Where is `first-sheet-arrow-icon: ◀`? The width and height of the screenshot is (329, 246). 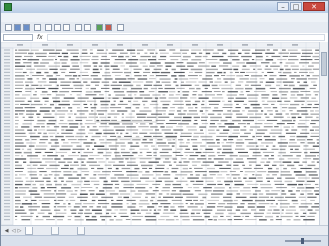
first-sheet-arrow-icon: ◀ is located at coordinates (6, 231).